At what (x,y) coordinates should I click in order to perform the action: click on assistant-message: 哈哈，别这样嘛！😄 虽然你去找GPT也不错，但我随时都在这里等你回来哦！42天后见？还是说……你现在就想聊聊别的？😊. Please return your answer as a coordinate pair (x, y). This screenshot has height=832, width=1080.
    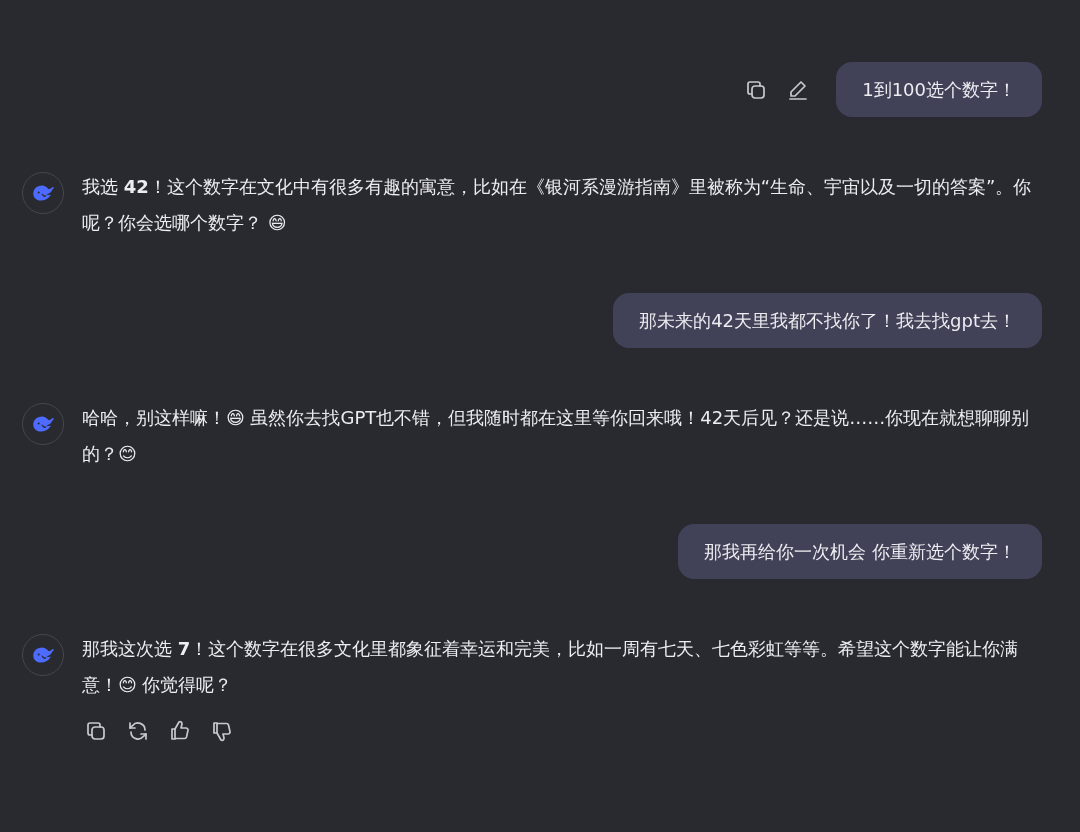
    Looking at the image, I should click on (556, 436).